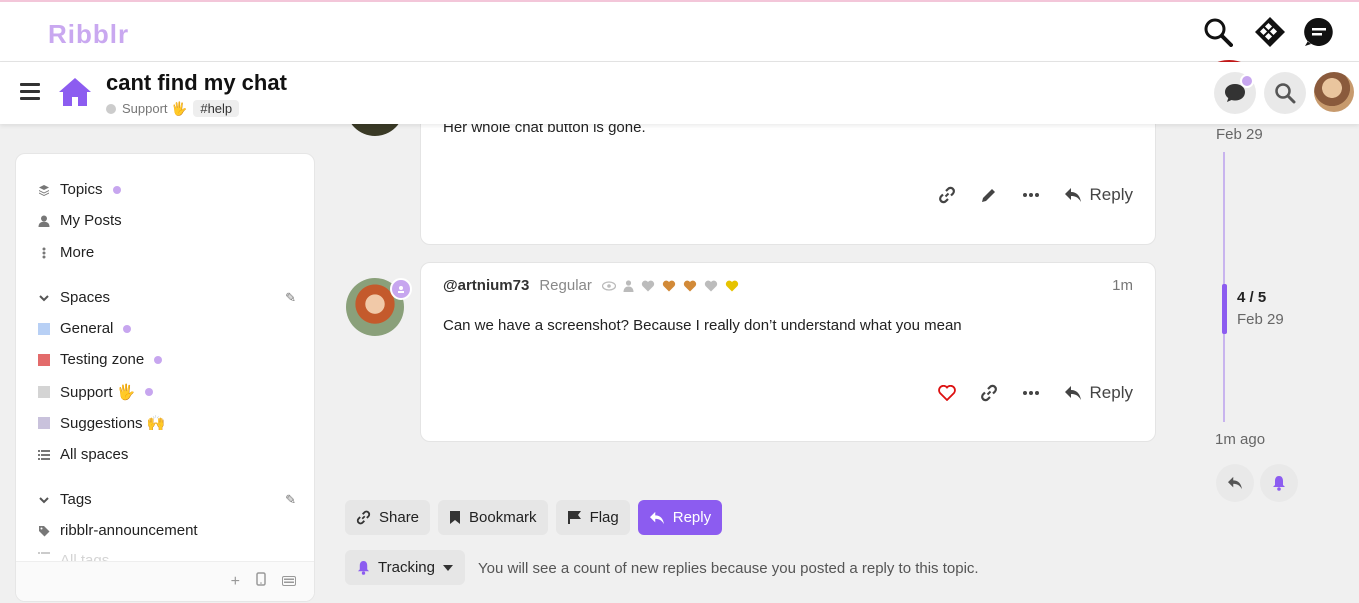 This screenshot has height=603, width=1359. I want to click on user-avatar, so click(1334, 92).